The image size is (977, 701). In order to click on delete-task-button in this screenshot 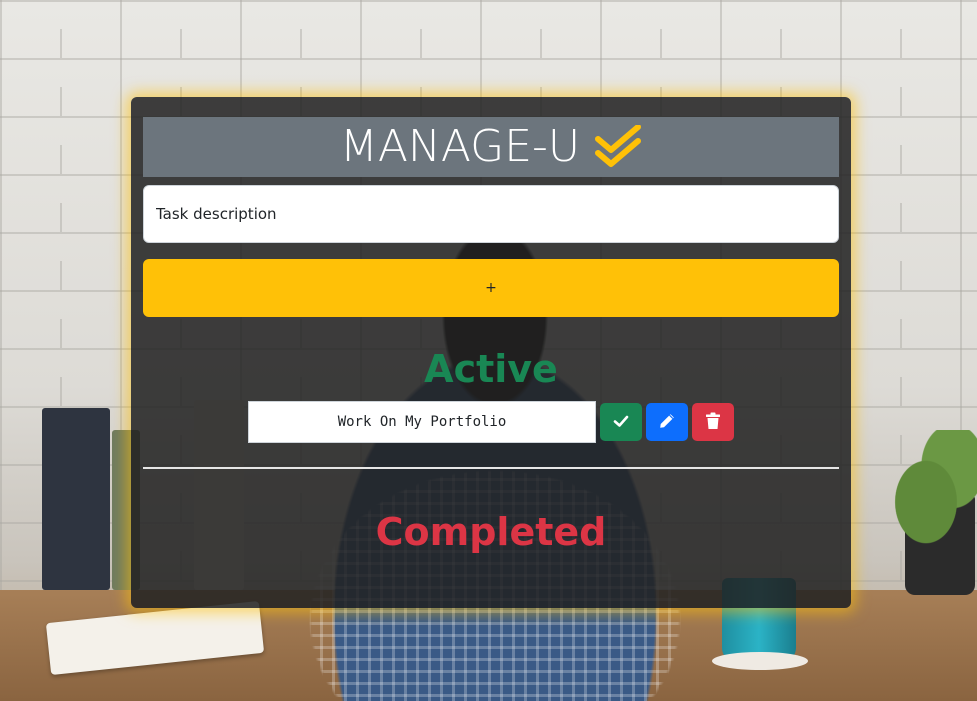, I will do `click(713, 422)`.